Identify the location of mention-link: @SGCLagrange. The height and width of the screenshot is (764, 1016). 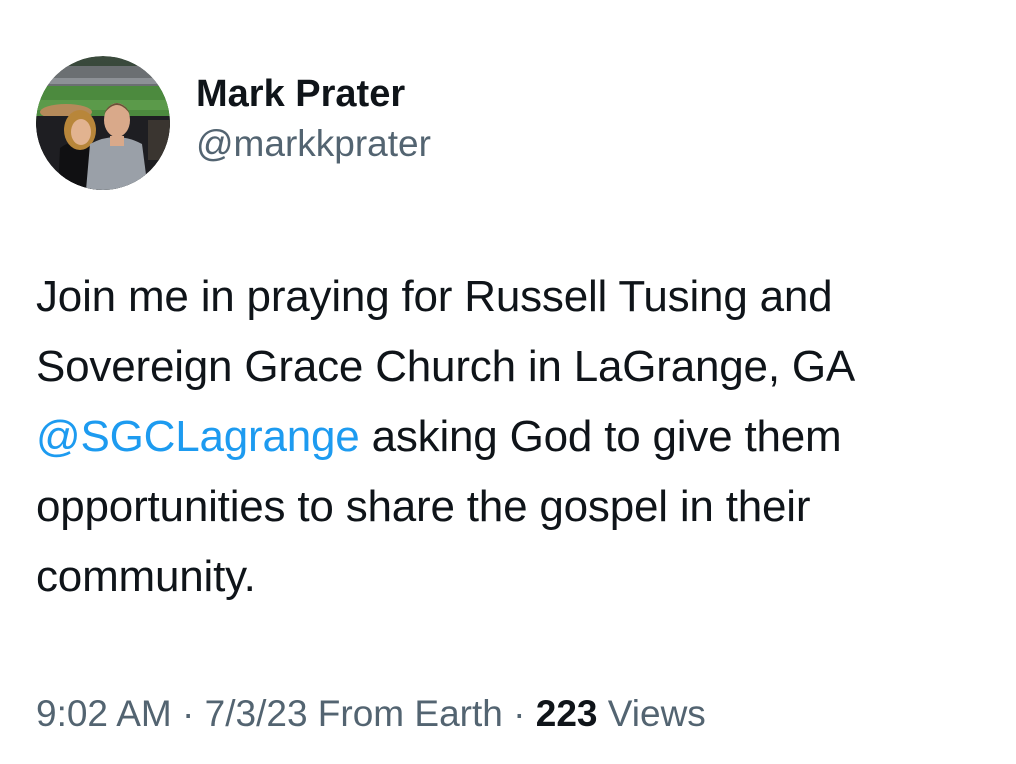
(198, 436).